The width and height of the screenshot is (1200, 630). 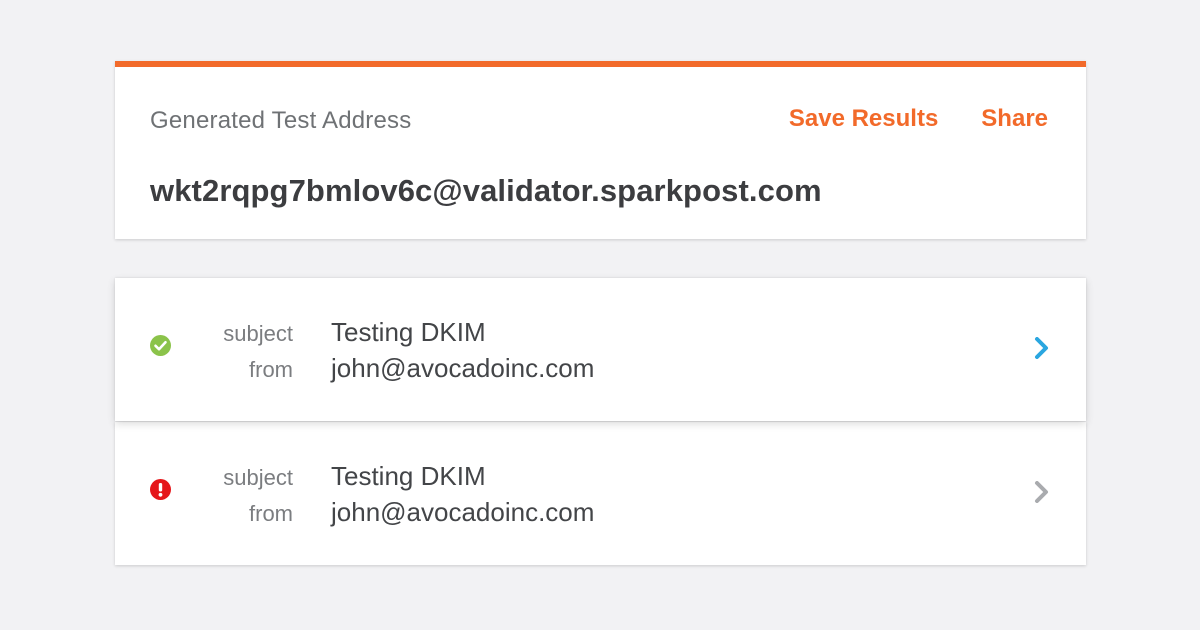 What do you see at coordinates (160, 489) in the screenshot?
I see `exclamation-circle-icon` at bounding box center [160, 489].